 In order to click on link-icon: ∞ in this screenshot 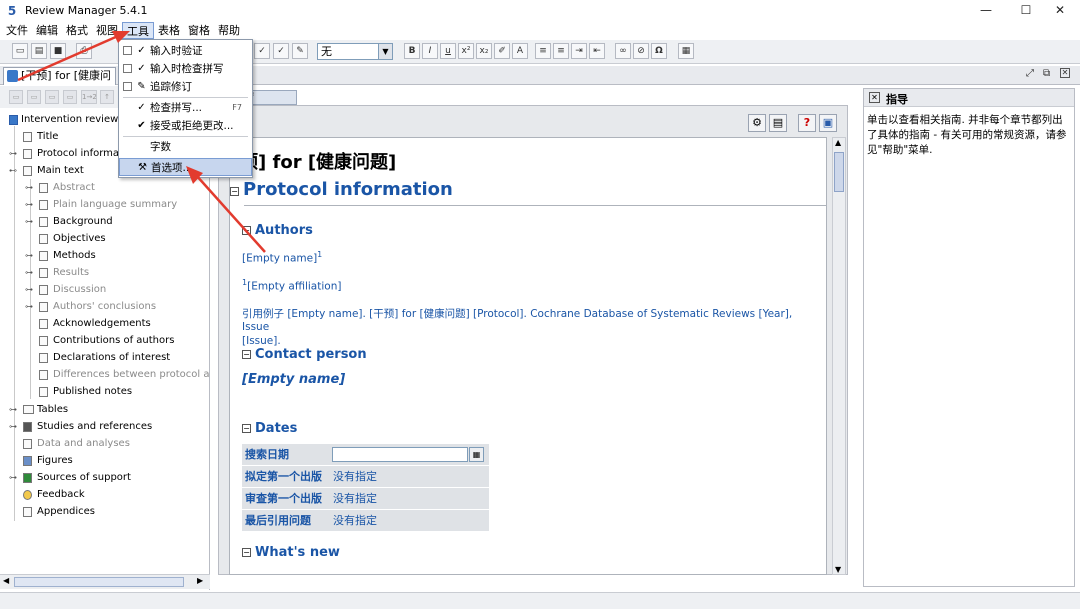, I will do `click(623, 51)`.